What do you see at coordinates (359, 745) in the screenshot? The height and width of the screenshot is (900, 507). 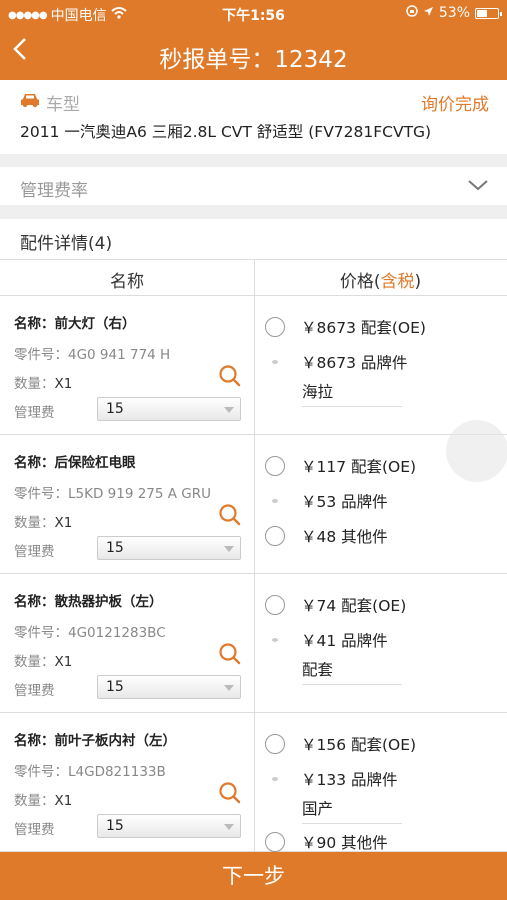 I see `price-text: ￥156 配套(OE)` at bounding box center [359, 745].